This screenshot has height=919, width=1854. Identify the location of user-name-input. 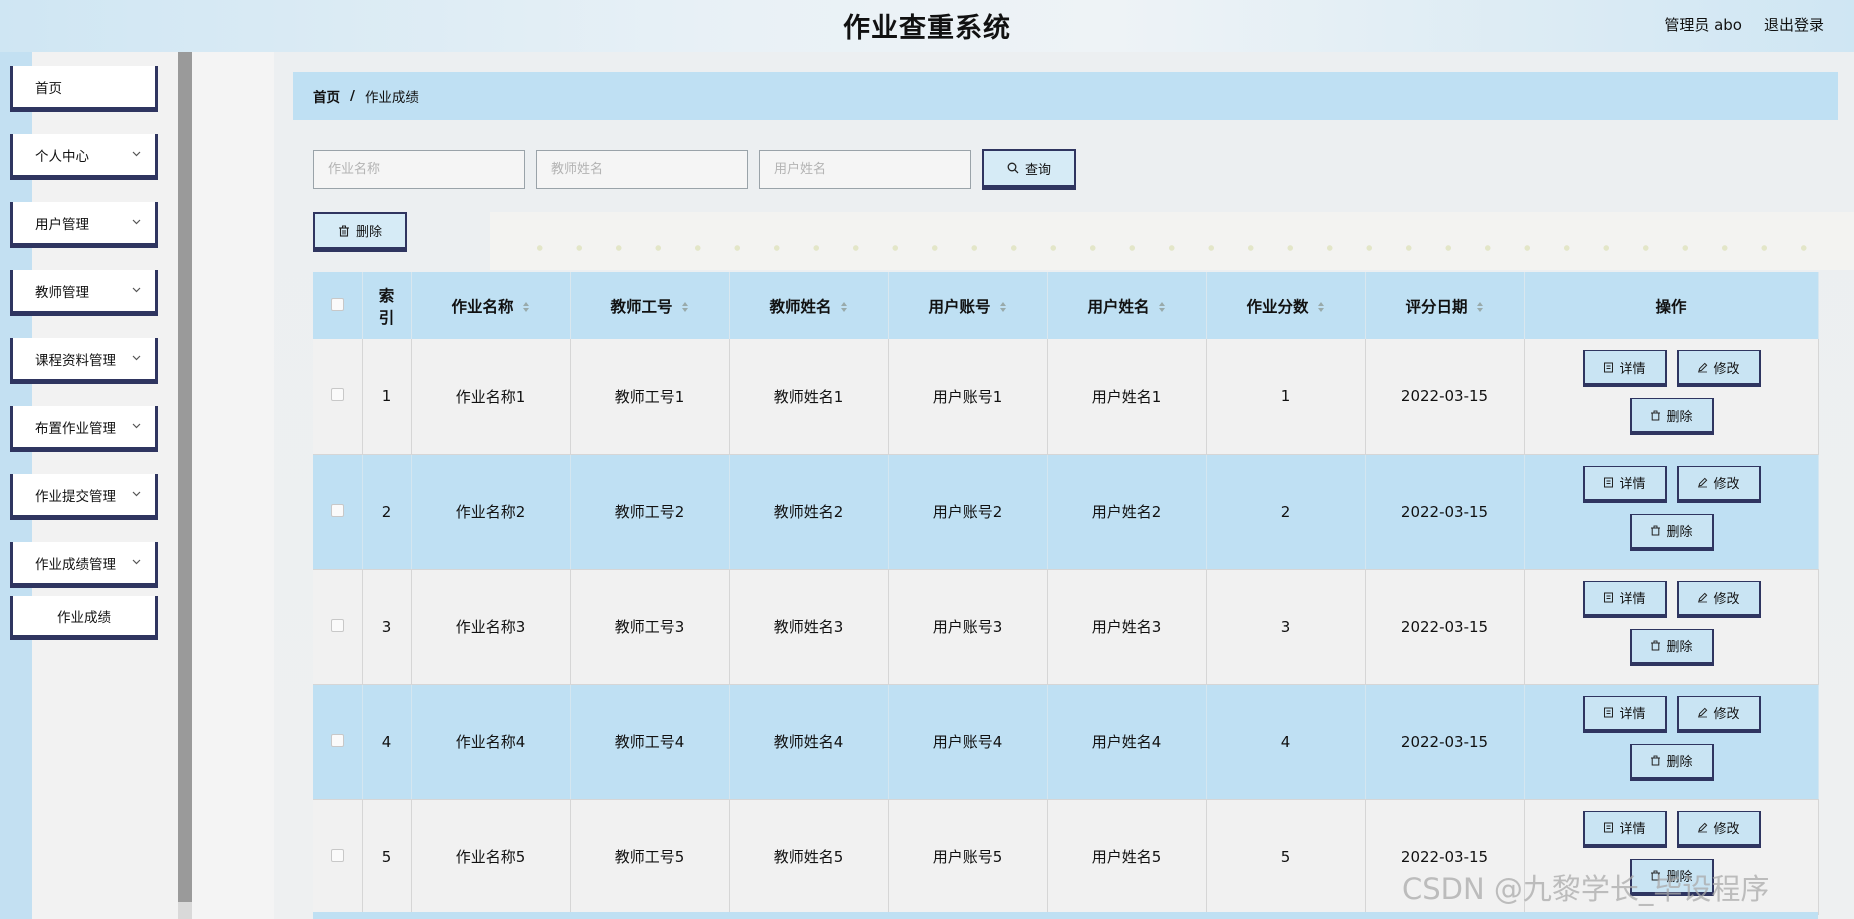
(865, 169).